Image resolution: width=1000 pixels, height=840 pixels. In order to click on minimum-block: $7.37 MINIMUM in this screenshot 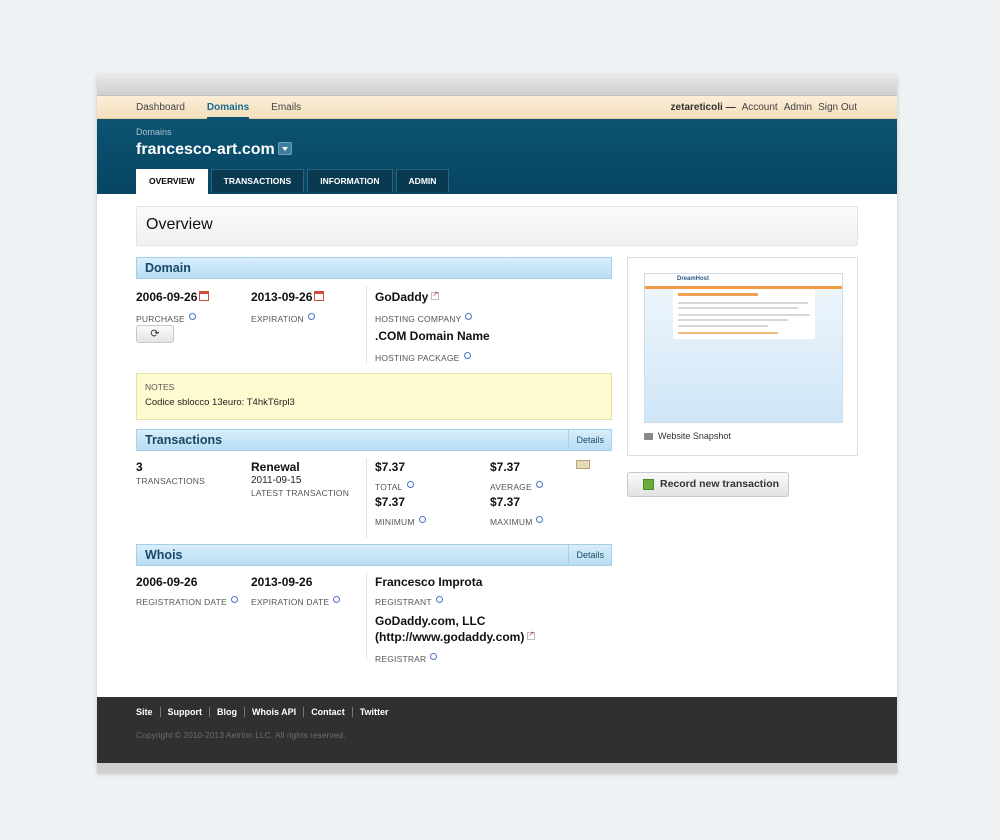, I will do `click(400, 512)`.